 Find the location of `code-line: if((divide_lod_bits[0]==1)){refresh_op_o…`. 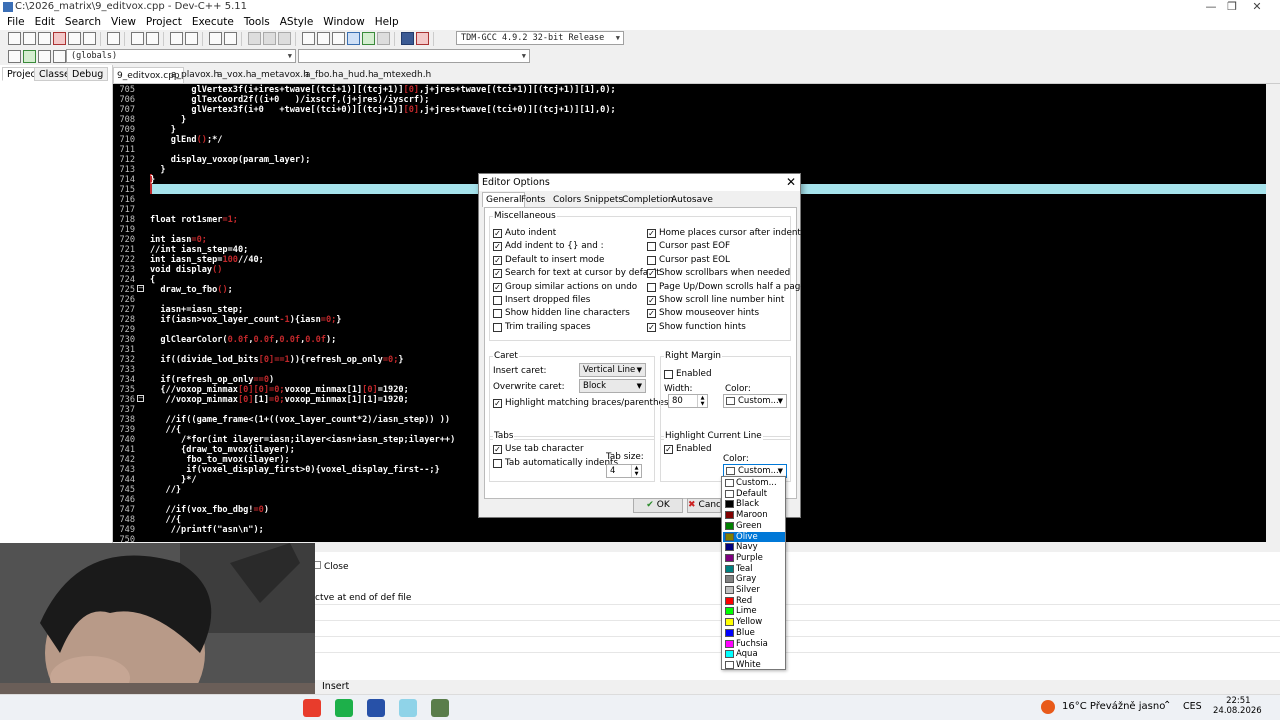

code-line: if((divide_lod_bits[0]==1)){refresh_op_o… is located at coordinates (276, 360).